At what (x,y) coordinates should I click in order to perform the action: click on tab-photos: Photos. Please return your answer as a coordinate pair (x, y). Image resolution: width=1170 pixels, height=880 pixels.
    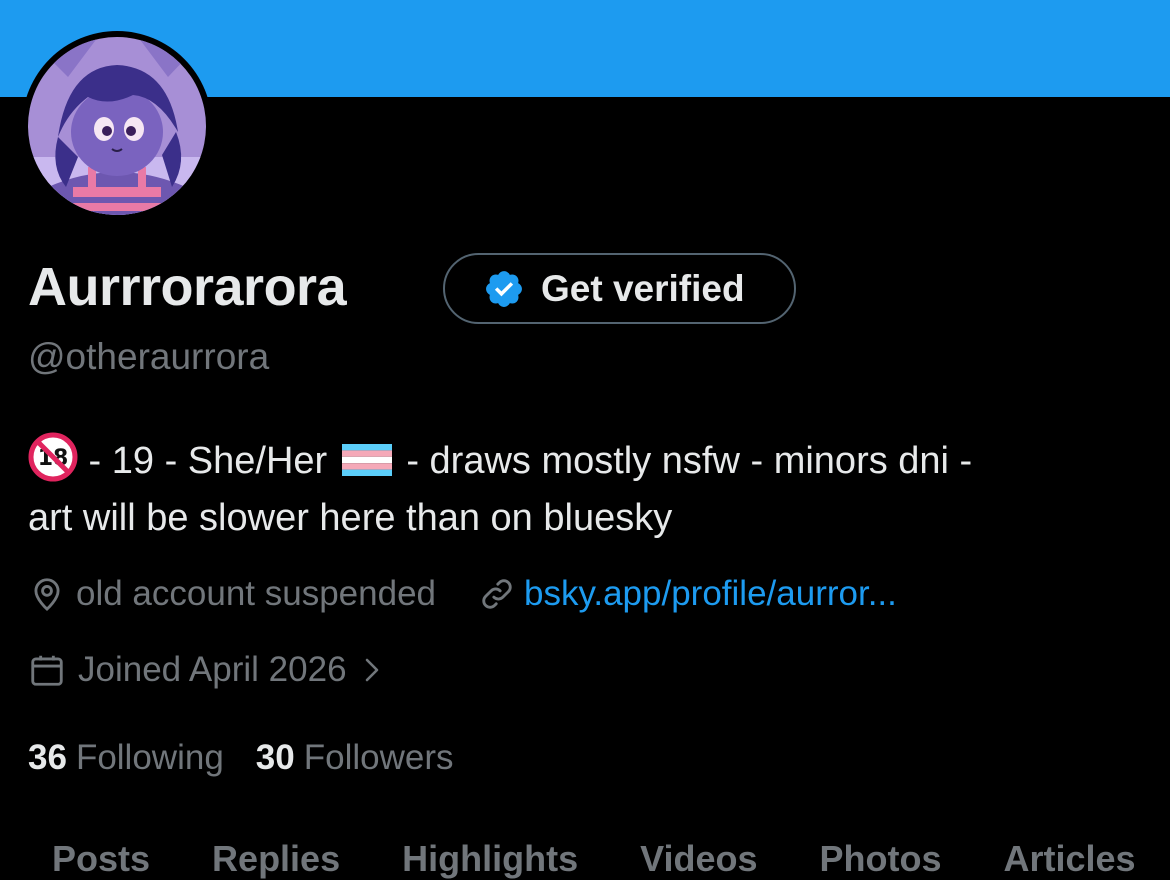
    Looking at the image, I should click on (880, 859).